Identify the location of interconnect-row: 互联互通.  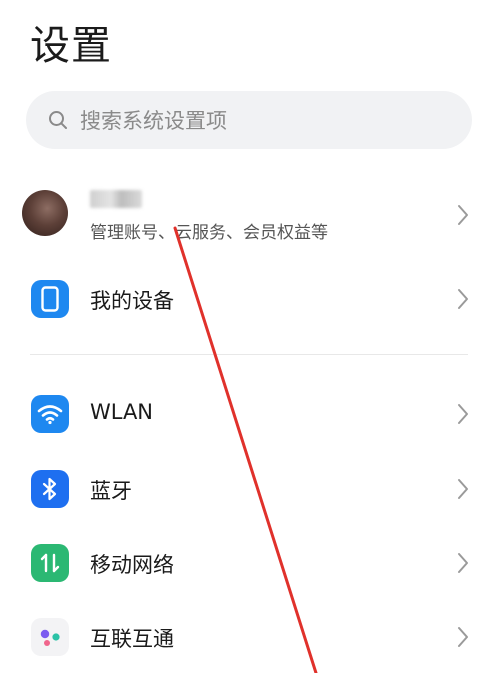
(250, 637).